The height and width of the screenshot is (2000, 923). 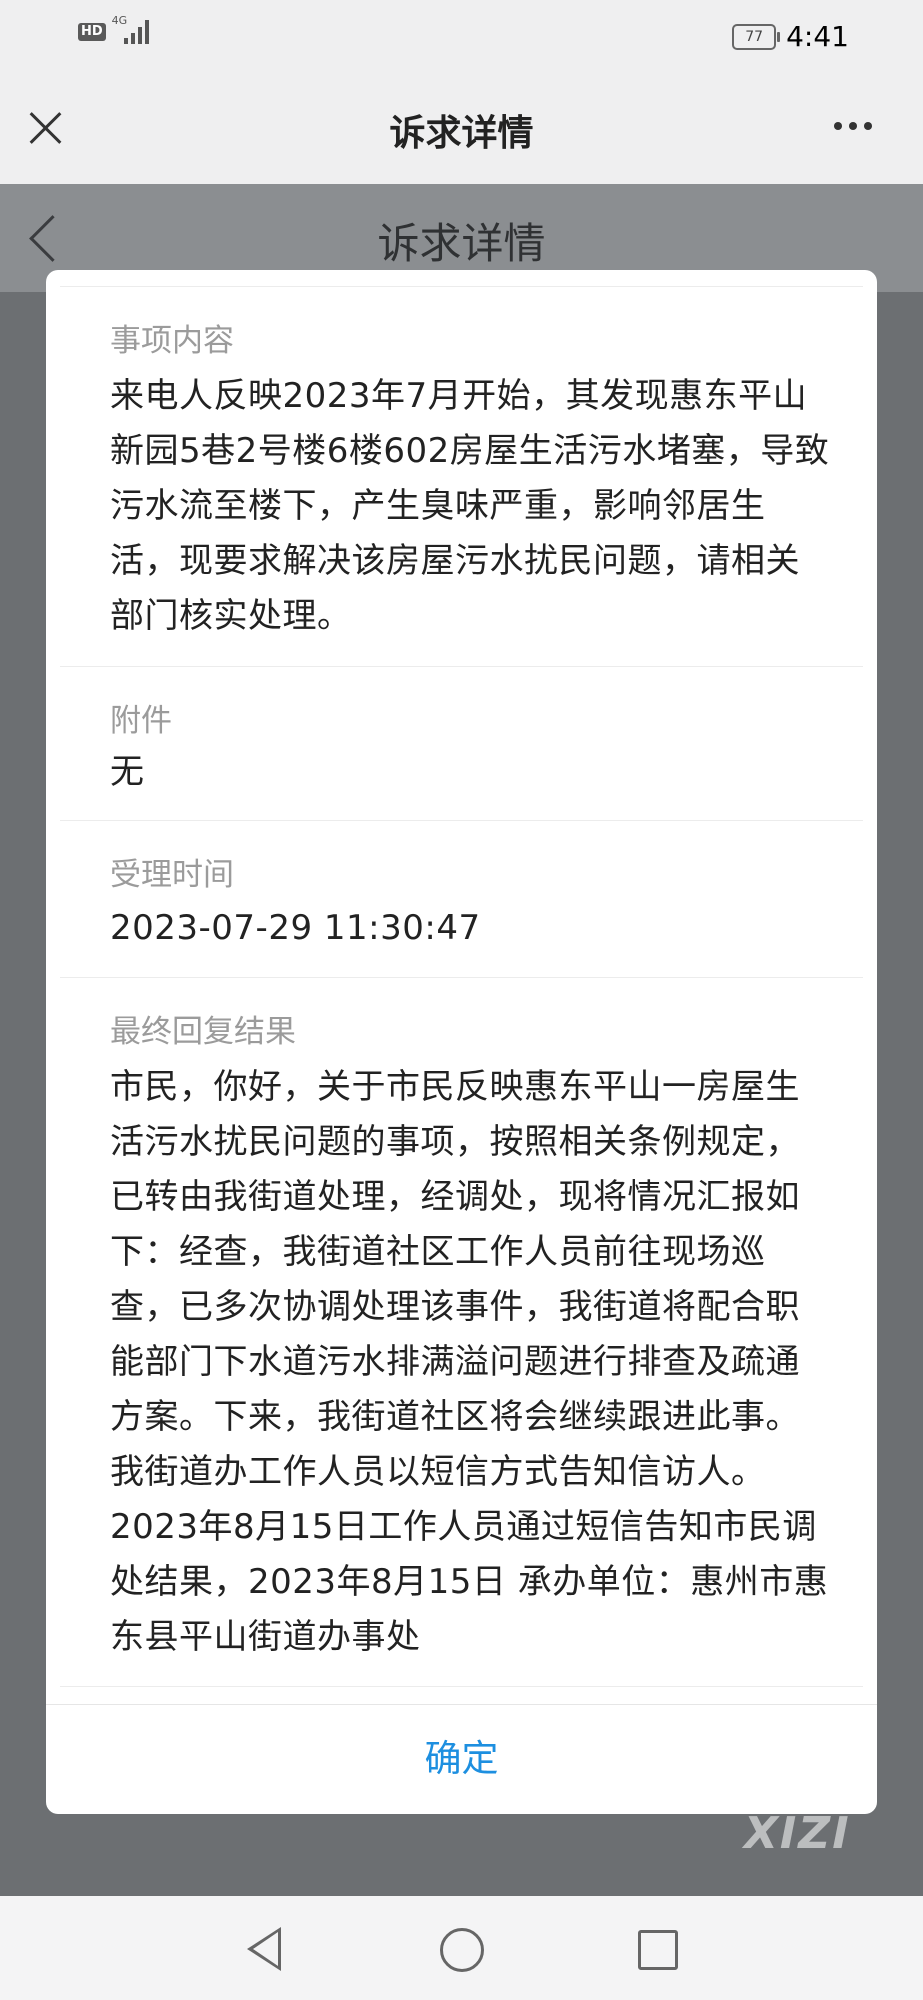 I want to click on accept-time-label: 受理时间, so click(x=172, y=875).